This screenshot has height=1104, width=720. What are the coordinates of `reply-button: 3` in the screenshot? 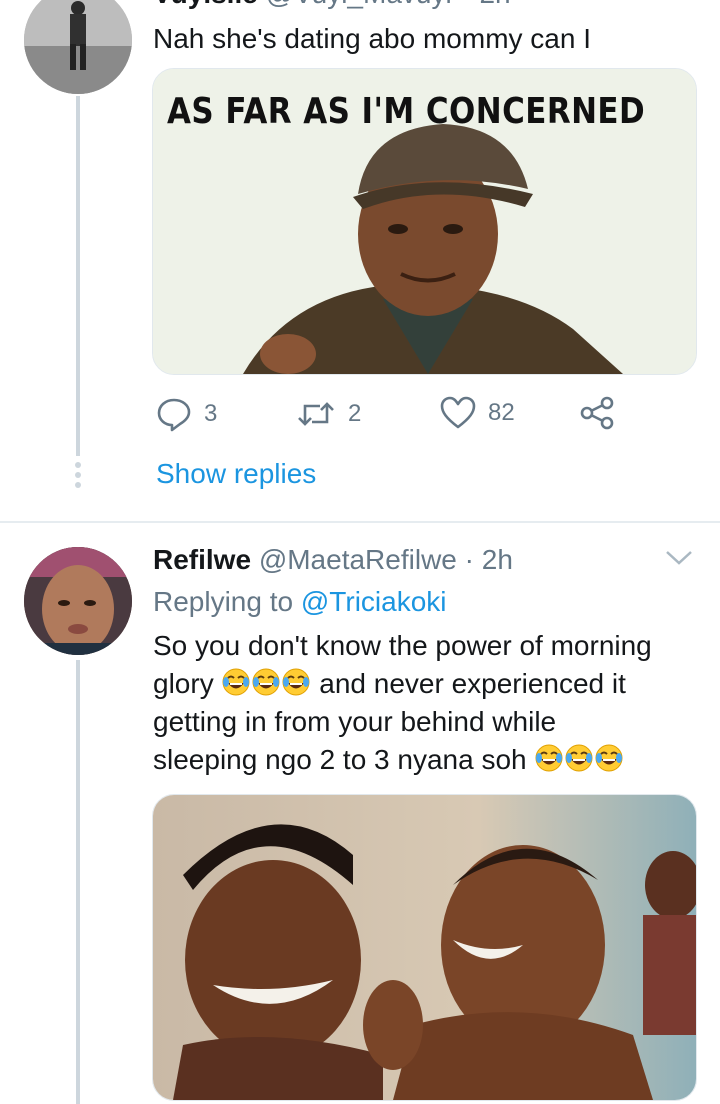 It's located at (186, 414).